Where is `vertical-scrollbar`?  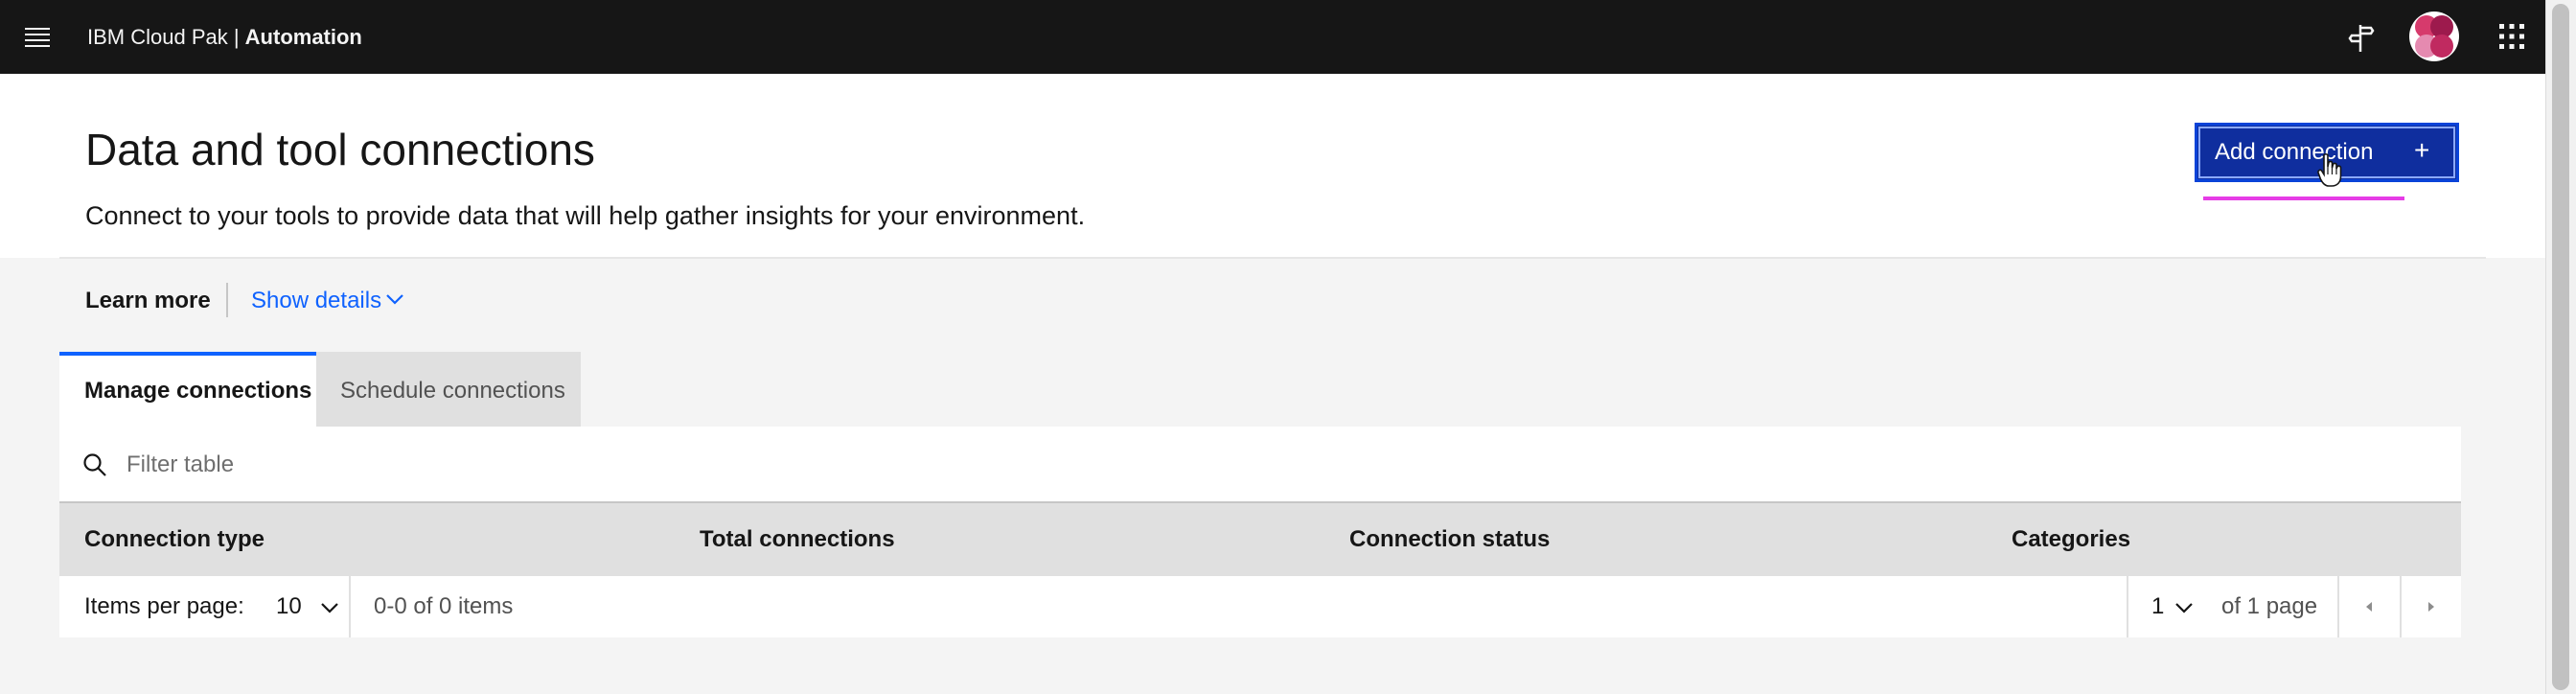 vertical-scrollbar is located at coordinates (2560, 347).